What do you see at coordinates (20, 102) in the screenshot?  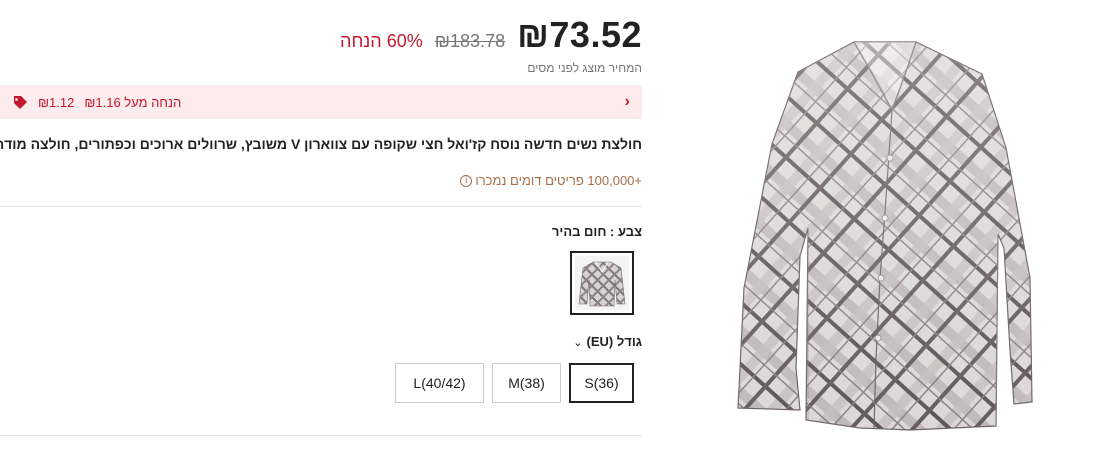 I see `tag-icon` at bounding box center [20, 102].